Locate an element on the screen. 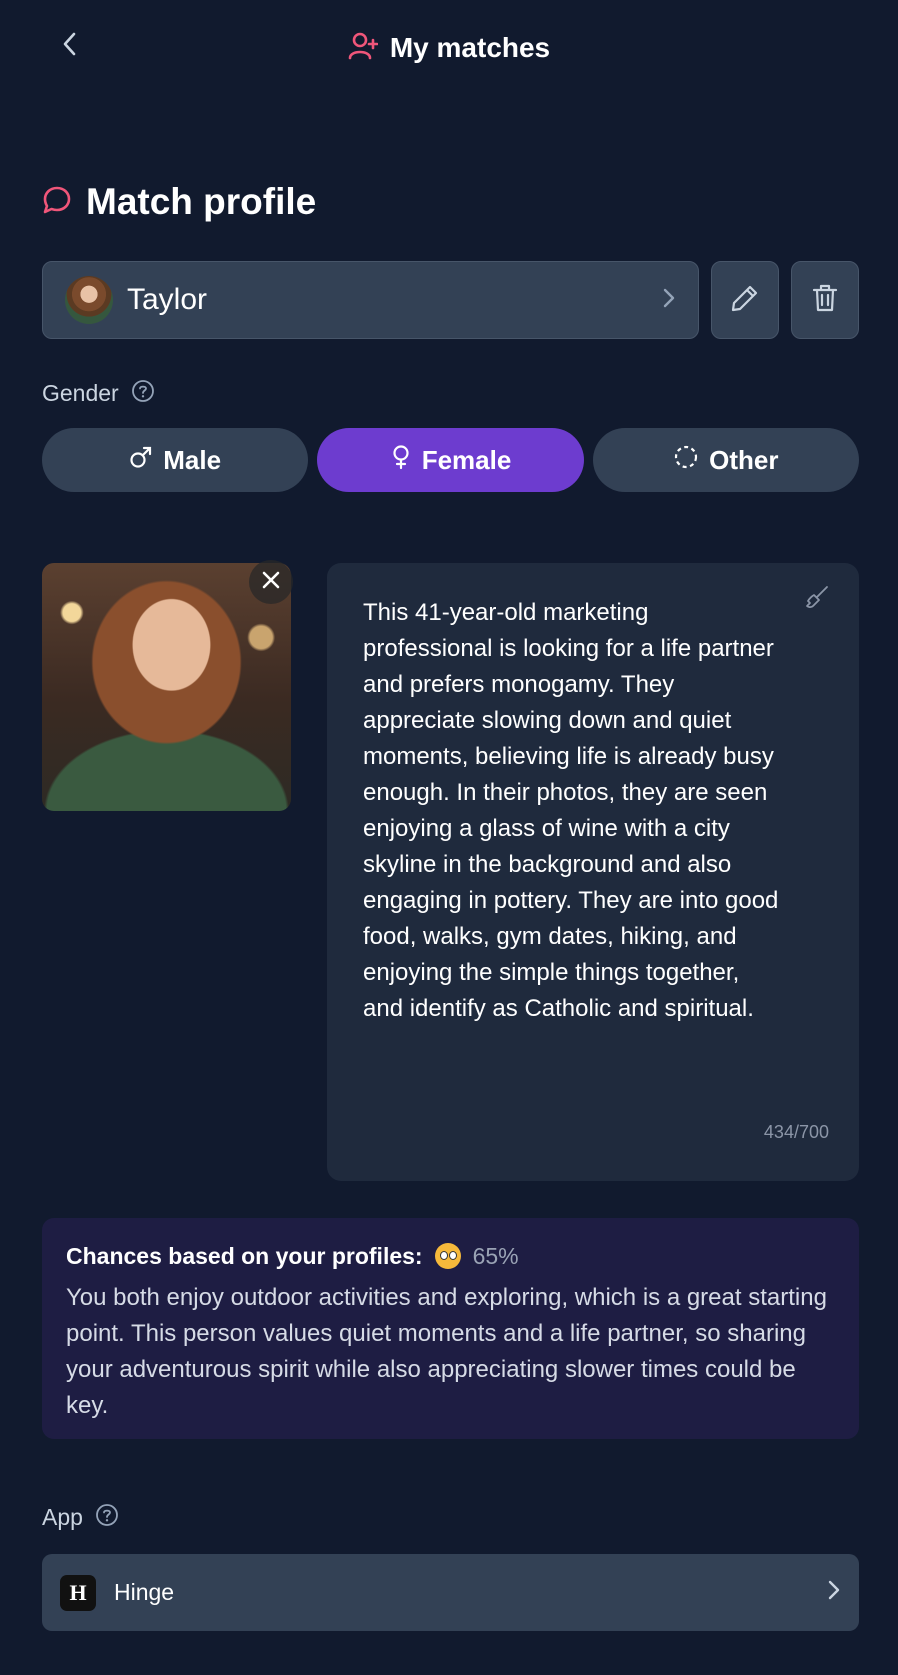 The height and width of the screenshot is (1675, 898). header-title: My matches is located at coordinates (449, 48).